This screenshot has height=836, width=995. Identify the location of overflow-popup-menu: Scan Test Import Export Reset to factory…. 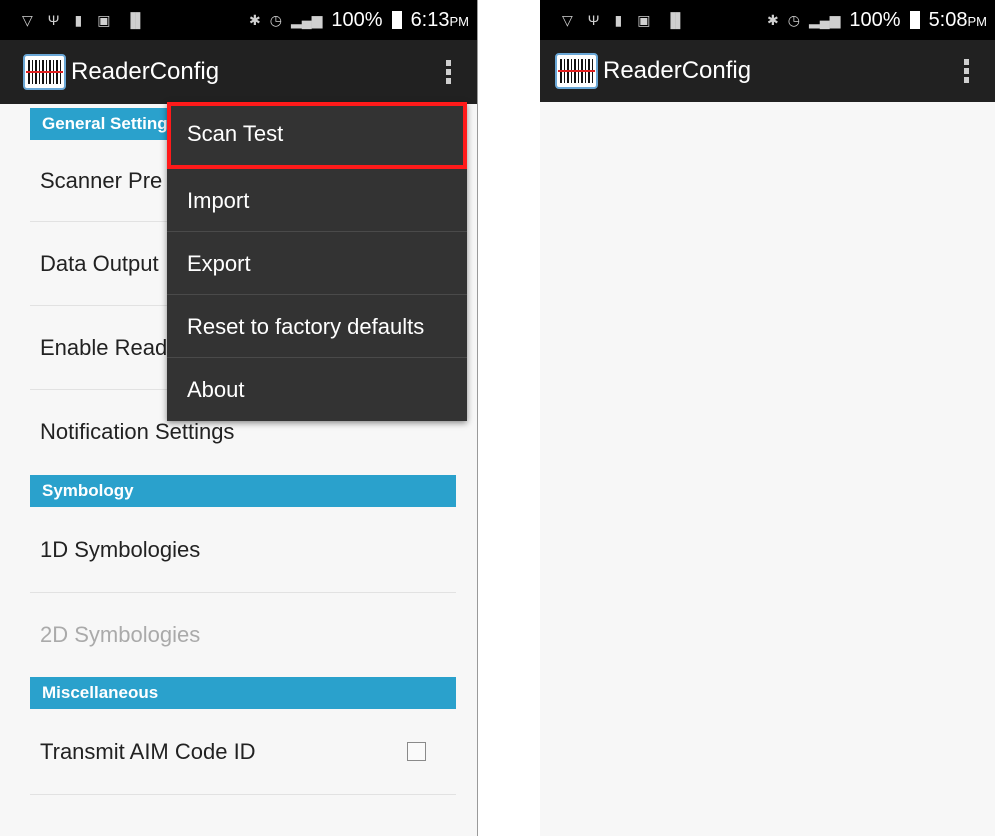
(317, 261).